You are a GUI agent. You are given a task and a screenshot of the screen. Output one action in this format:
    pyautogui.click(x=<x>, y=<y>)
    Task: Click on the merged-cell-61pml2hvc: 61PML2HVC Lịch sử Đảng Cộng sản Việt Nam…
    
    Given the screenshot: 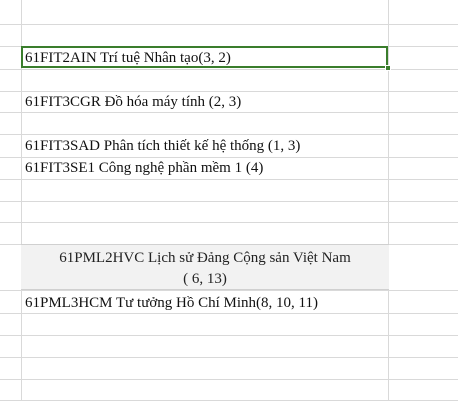 What is the action you would take?
    pyautogui.click(x=205, y=267)
    